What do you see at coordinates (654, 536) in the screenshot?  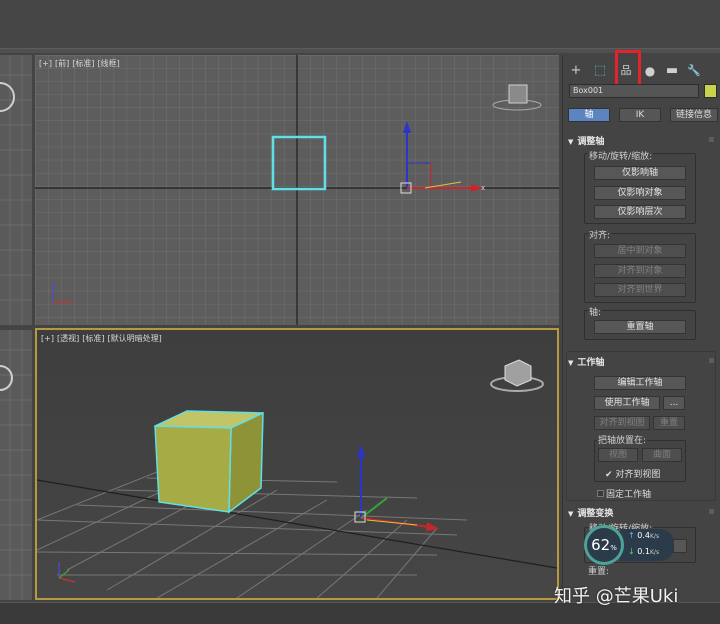 I see `upload-unit: K/s` at bounding box center [654, 536].